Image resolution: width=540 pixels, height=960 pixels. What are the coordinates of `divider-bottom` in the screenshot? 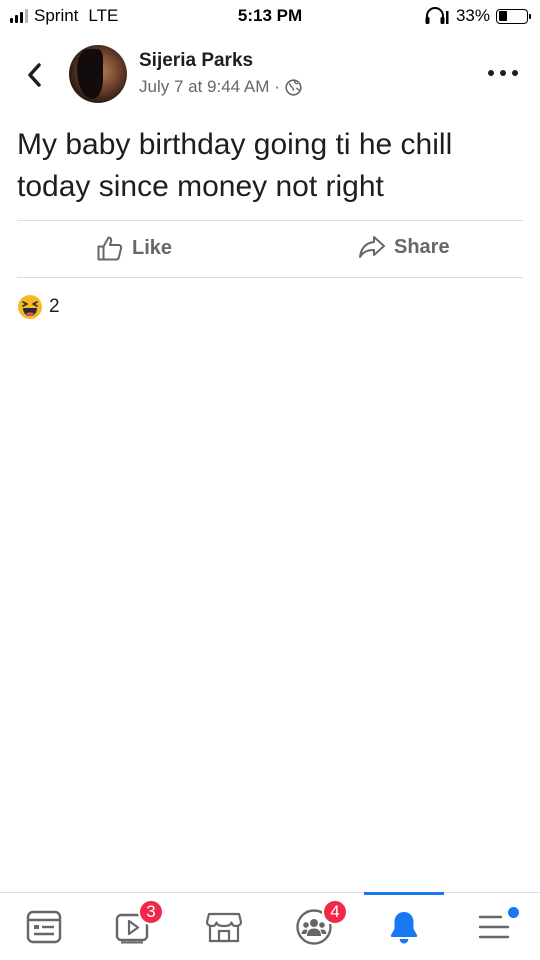 It's located at (270, 277).